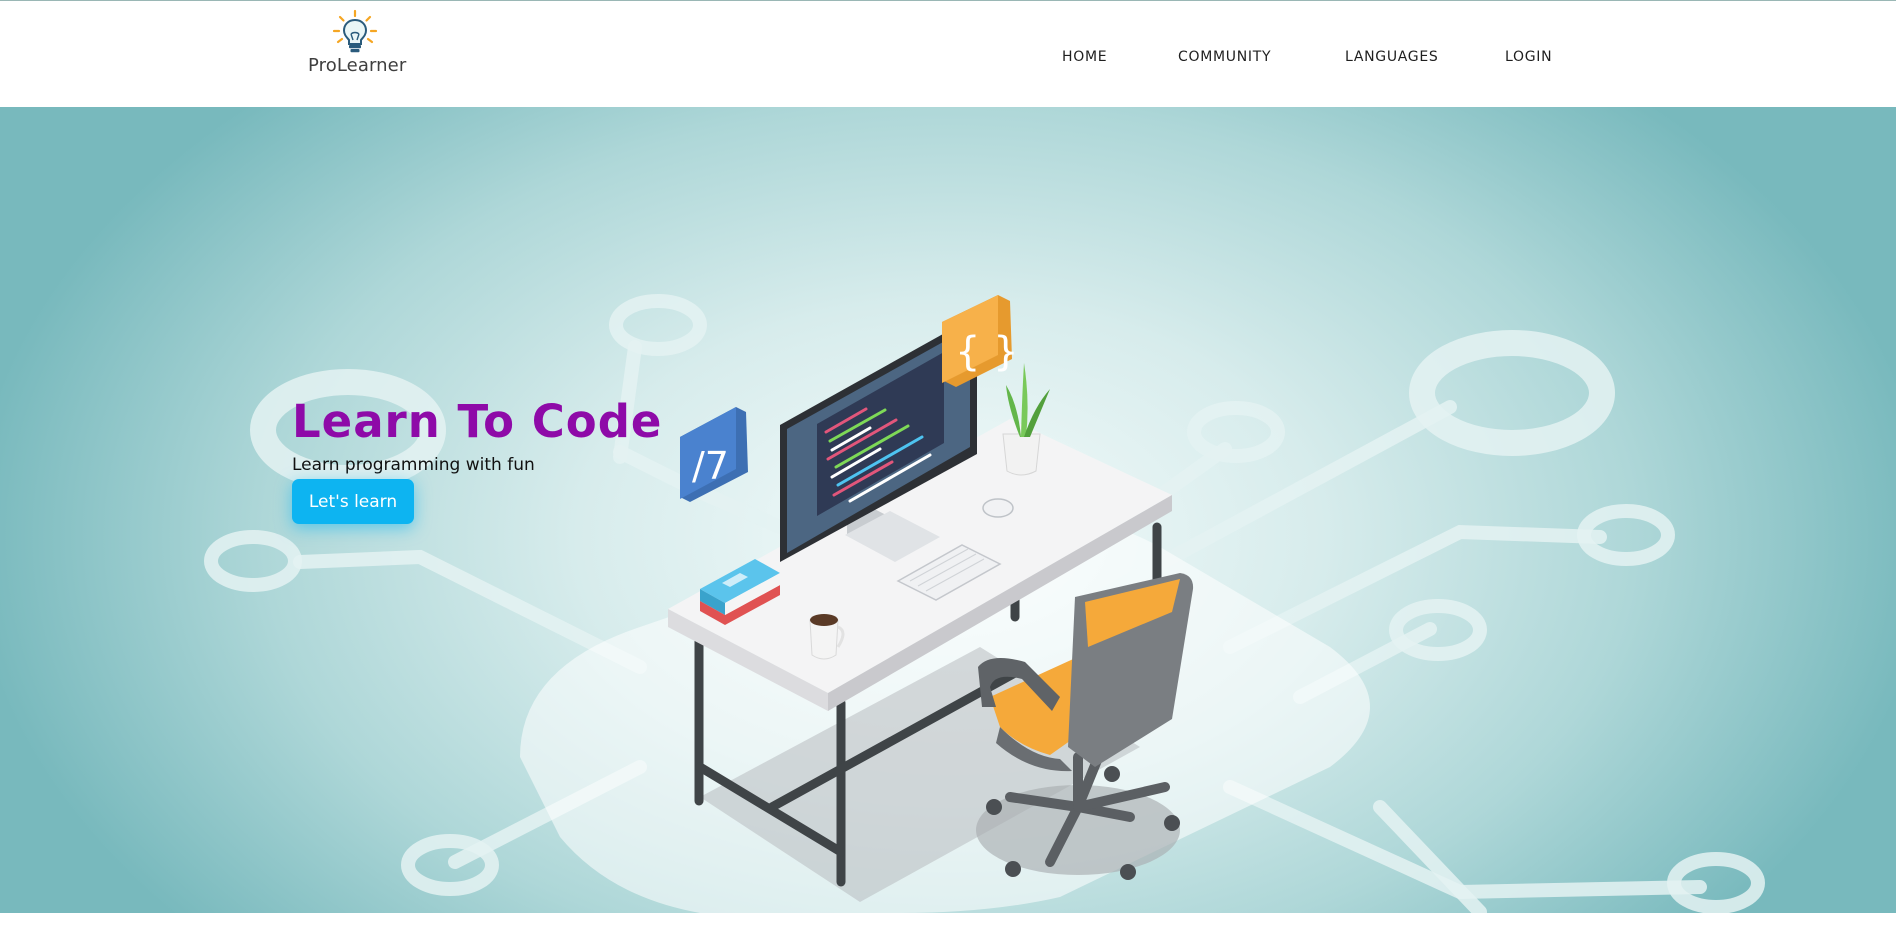 The width and height of the screenshot is (1896, 927). What do you see at coordinates (413, 465) in the screenshot?
I see `hero-subtitle: Learn programming with fun` at bounding box center [413, 465].